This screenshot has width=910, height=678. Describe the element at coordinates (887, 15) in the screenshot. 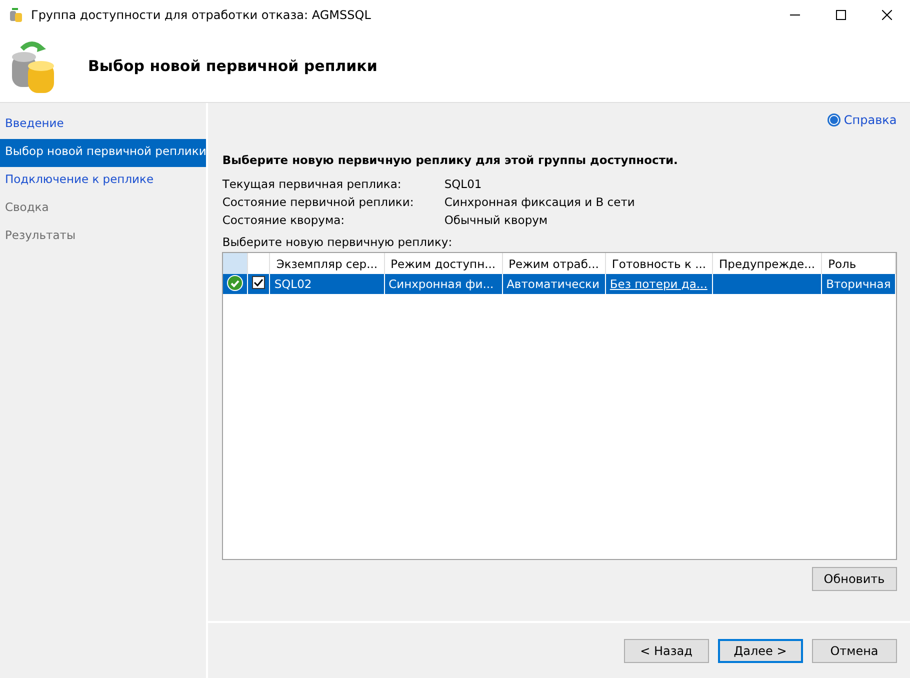

I see `close-icon` at that location.